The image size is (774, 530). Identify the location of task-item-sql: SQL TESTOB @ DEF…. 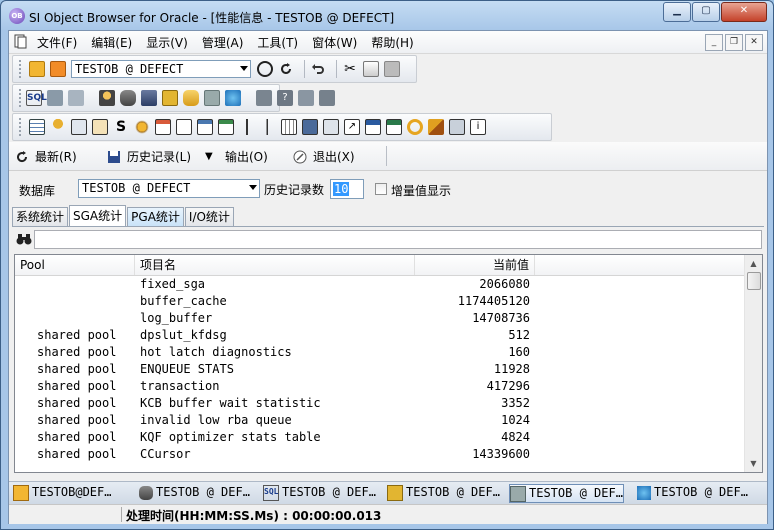
(319, 492).